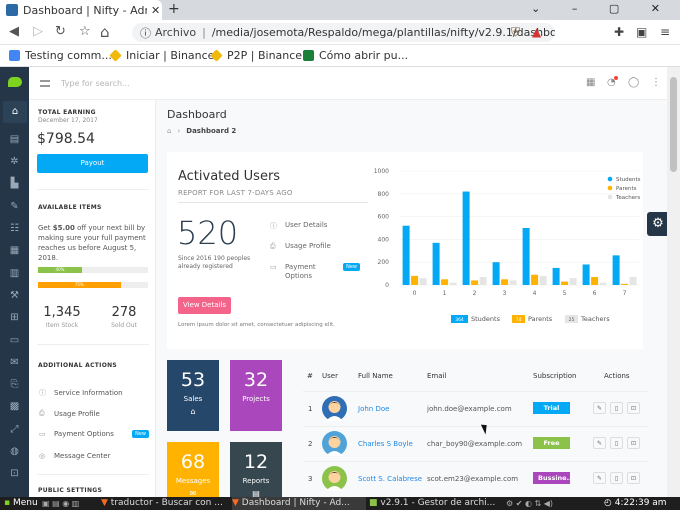 The image size is (680, 510). What do you see at coordinates (155, 10) in the screenshot?
I see `tab-close-icon: ✕` at bounding box center [155, 10].